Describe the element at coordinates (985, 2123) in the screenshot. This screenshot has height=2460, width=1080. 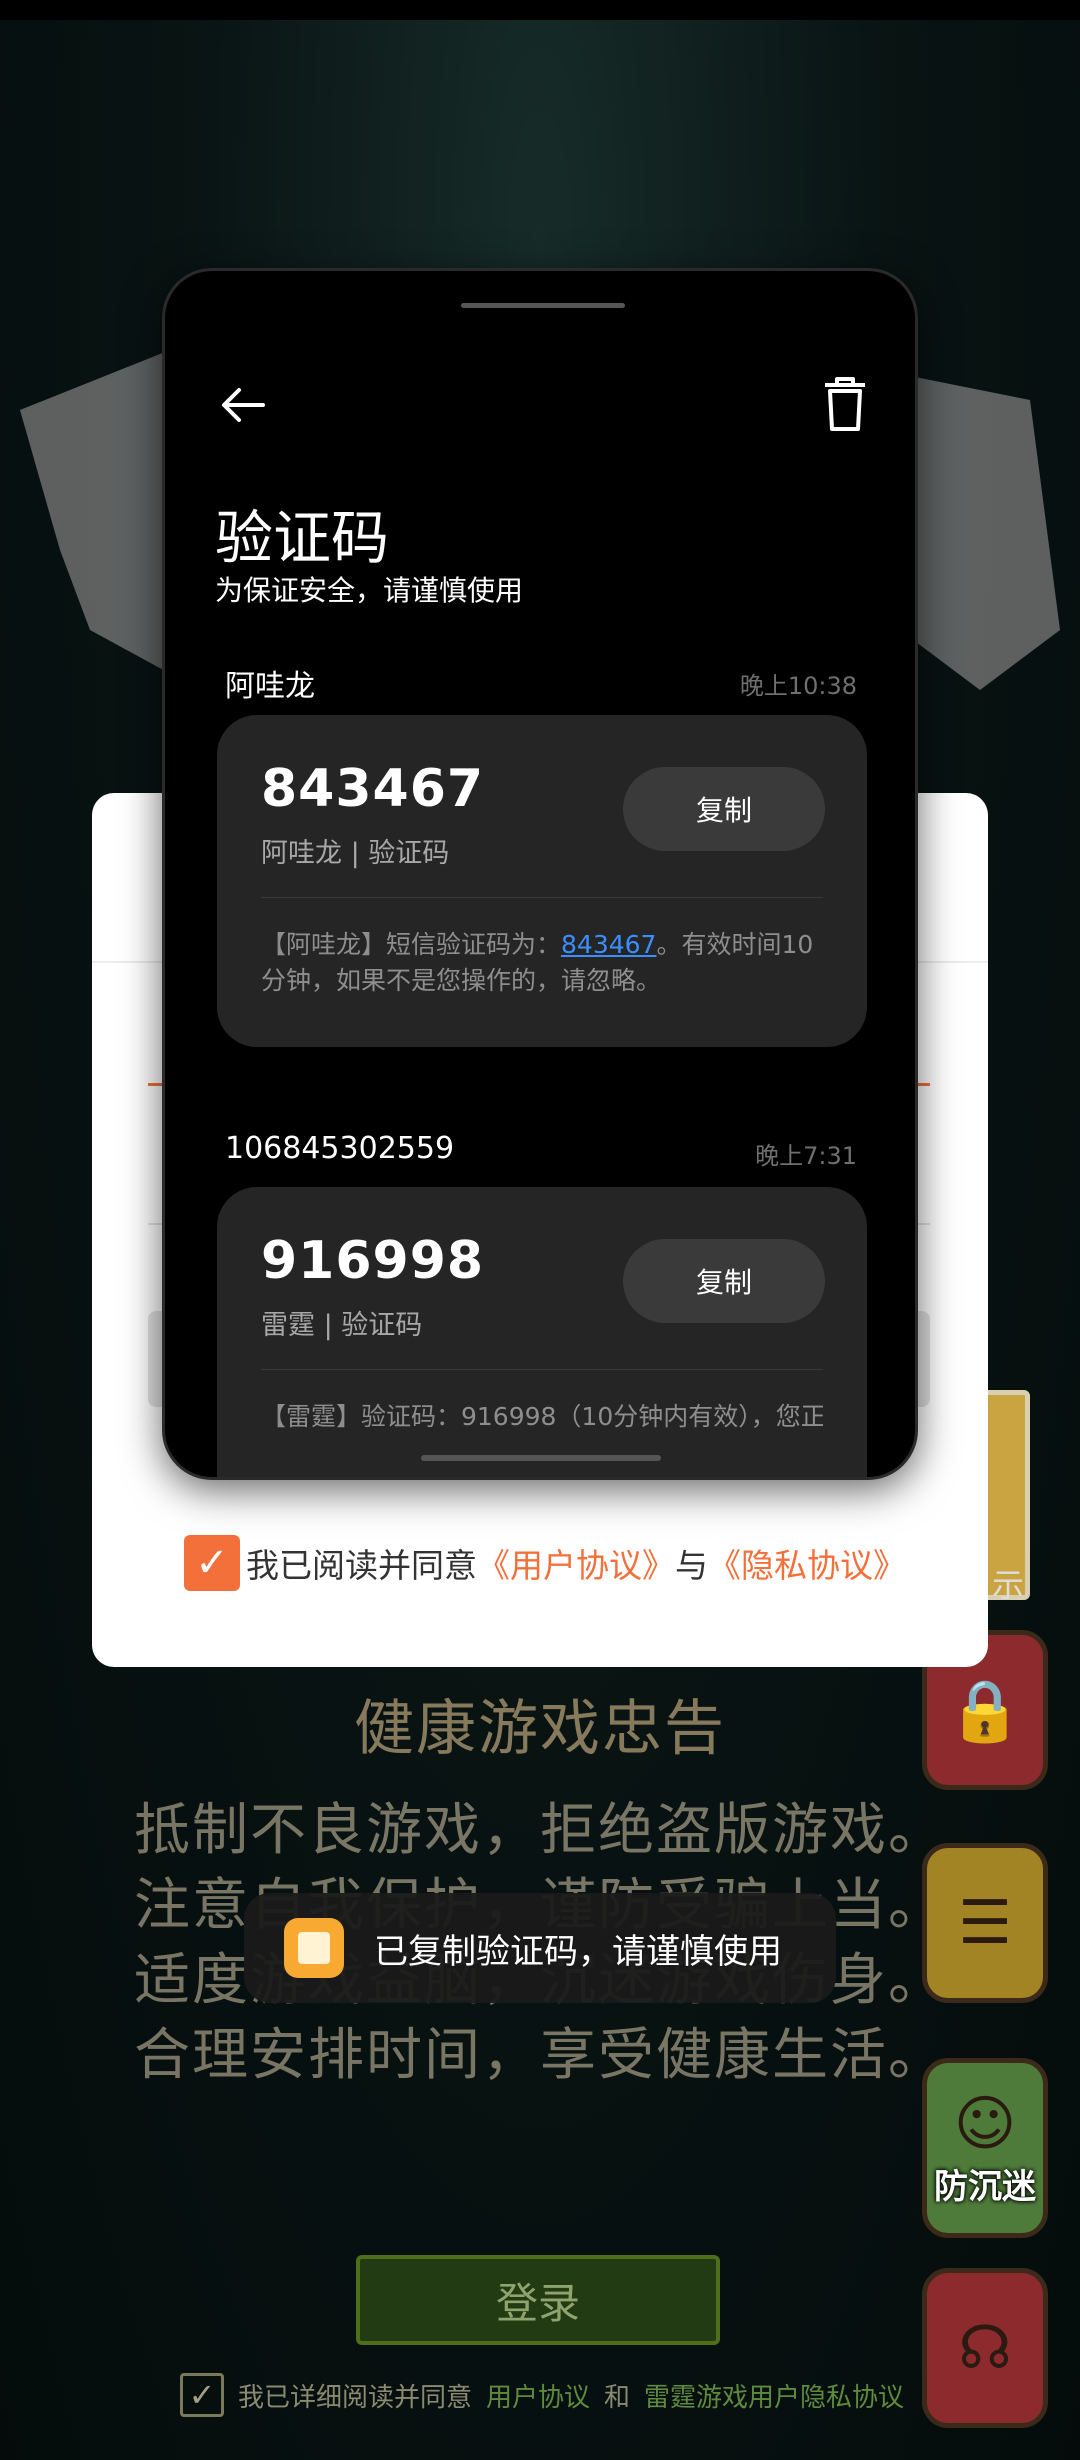
I see `child-face-icon: ☺` at that location.